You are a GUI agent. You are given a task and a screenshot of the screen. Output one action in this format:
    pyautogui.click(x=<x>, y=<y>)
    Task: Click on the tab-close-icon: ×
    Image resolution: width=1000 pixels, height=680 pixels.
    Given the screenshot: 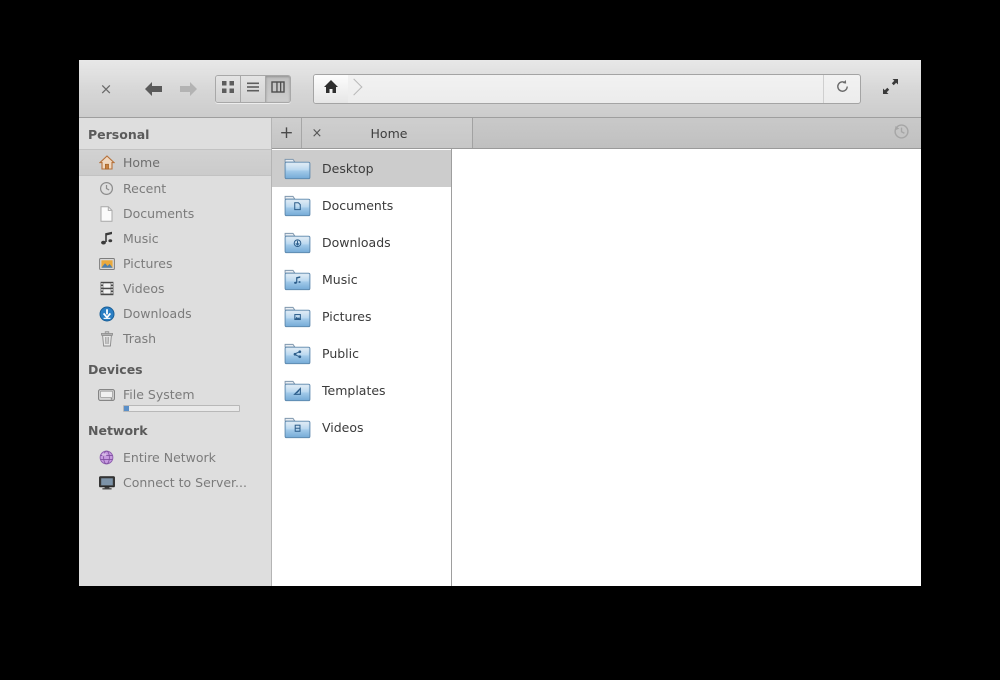 What is the action you would take?
    pyautogui.click(x=317, y=133)
    